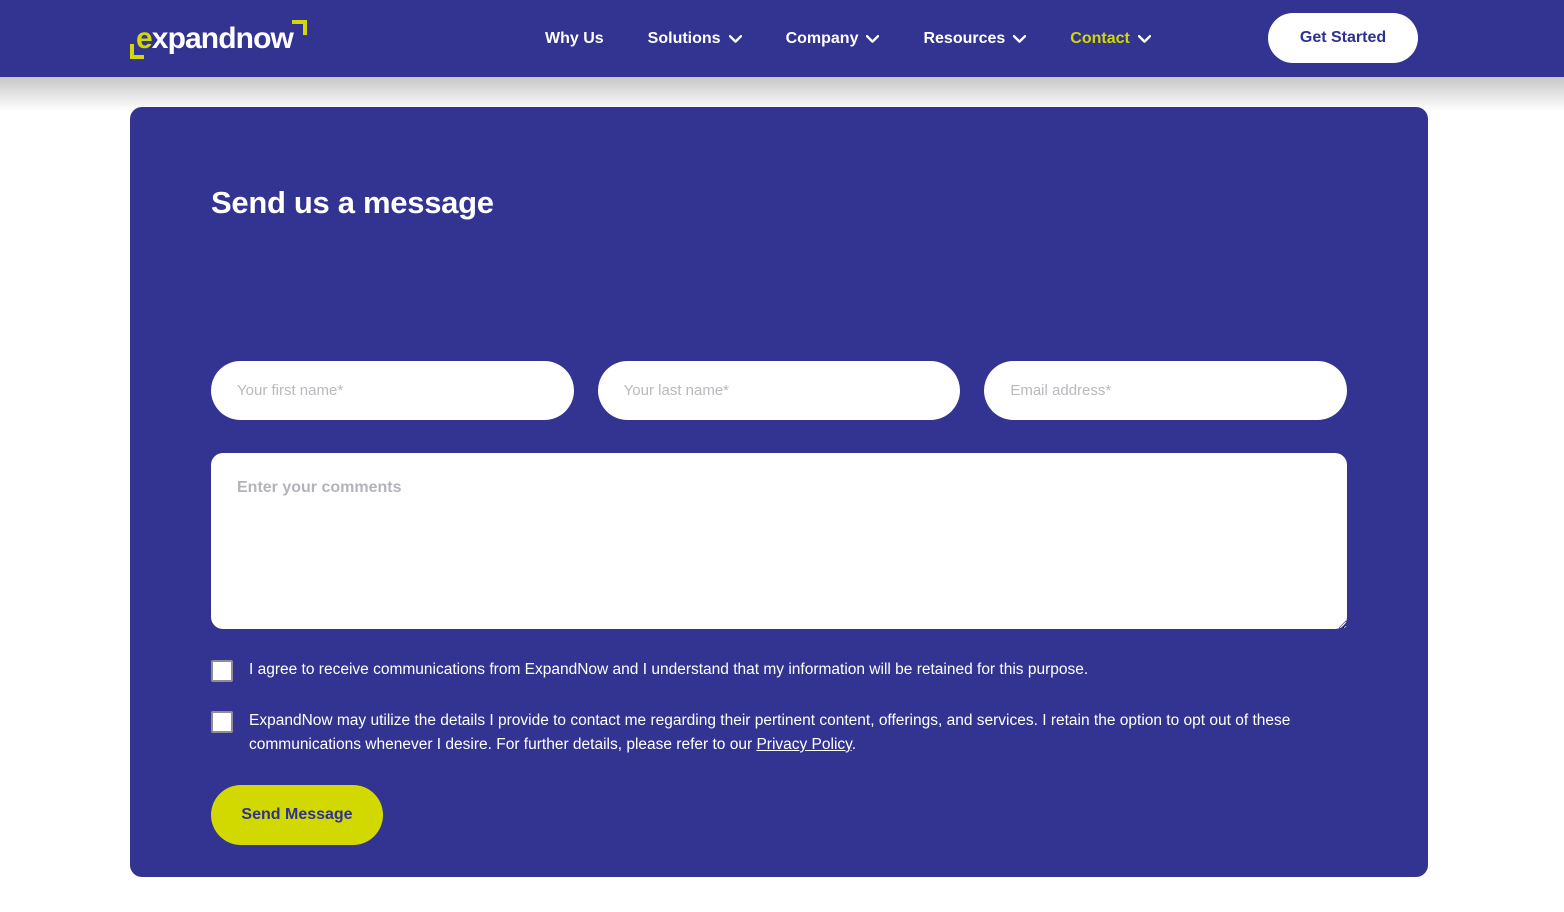 The width and height of the screenshot is (1564, 912). What do you see at coordinates (222, 722) in the screenshot?
I see `consent-checkbox-marketing` at bounding box center [222, 722].